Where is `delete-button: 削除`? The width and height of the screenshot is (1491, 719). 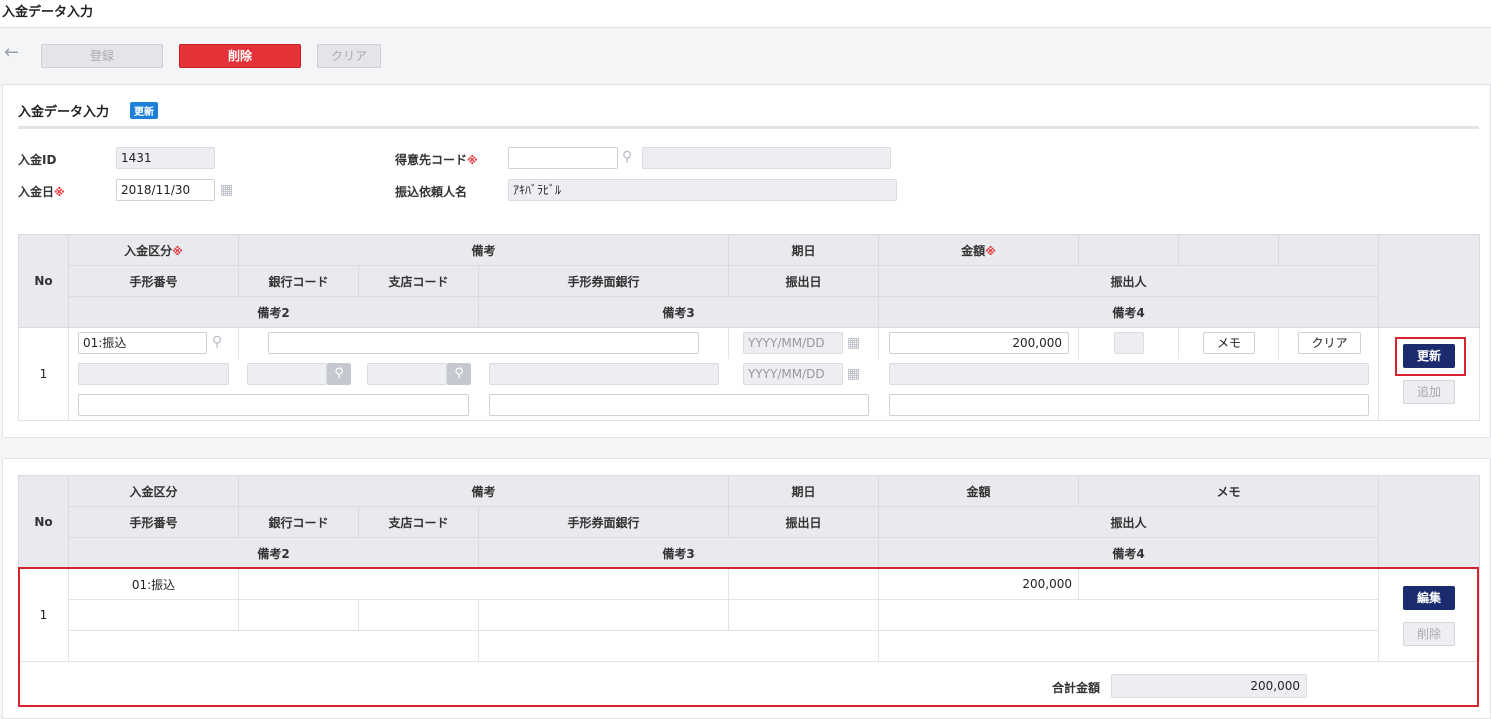
delete-button: 削除 is located at coordinates (240, 56).